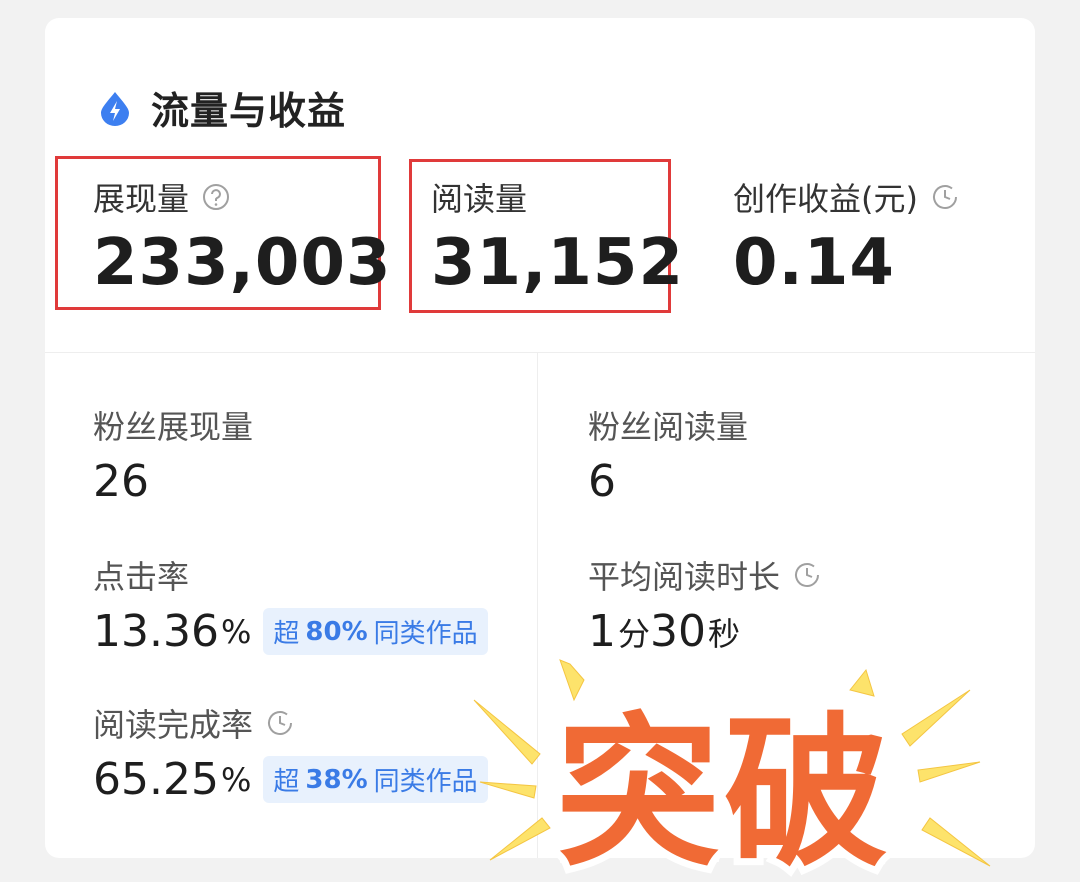  What do you see at coordinates (602, 481) in the screenshot?
I see `fan-reads-value: 6` at bounding box center [602, 481].